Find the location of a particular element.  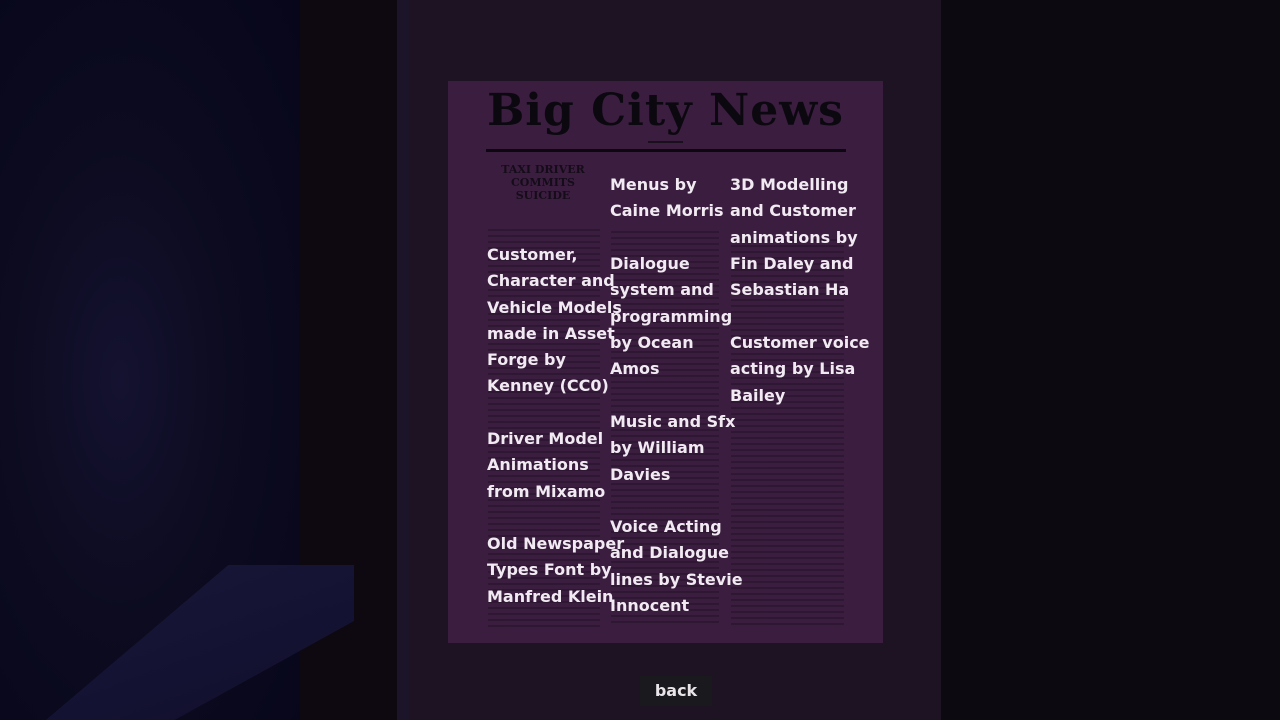

newspaper-headline-text: TAXI DRIVER COMMITS SUICIDE is located at coordinates (543, 182).